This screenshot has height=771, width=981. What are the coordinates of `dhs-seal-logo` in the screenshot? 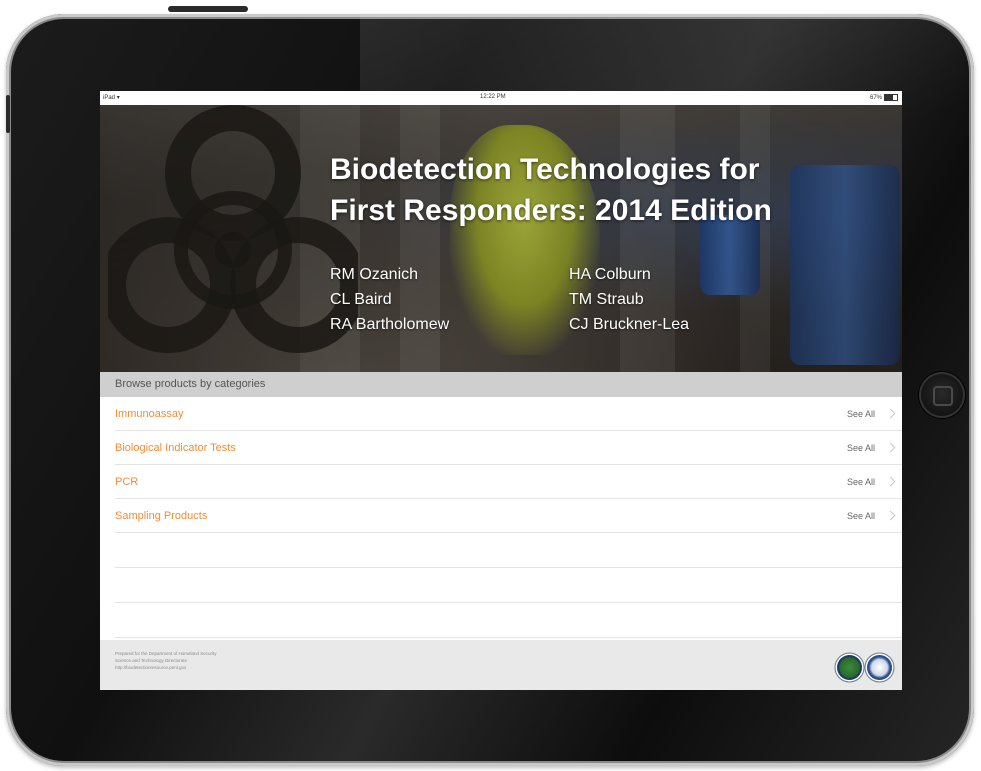 It's located at (879, 667).